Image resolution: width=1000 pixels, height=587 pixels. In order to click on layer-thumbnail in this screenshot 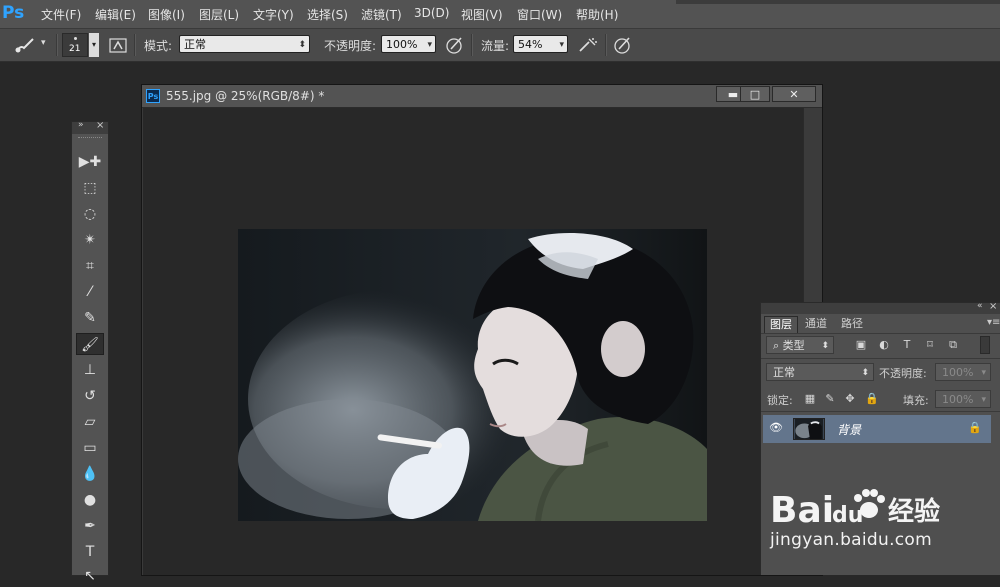, I will do `click(809, 429)`.